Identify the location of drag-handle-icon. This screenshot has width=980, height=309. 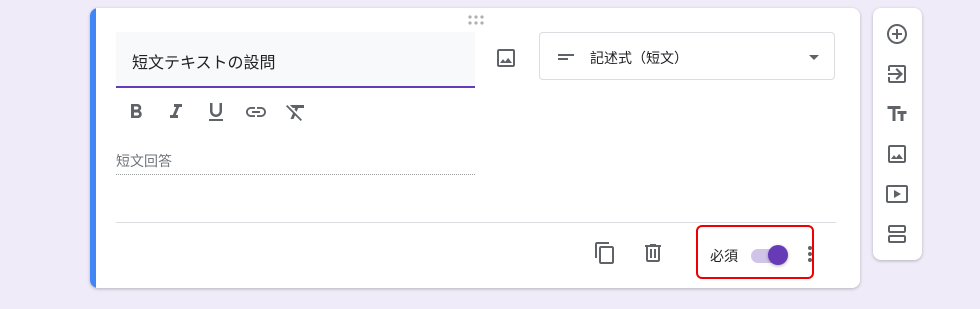
(476, 20).